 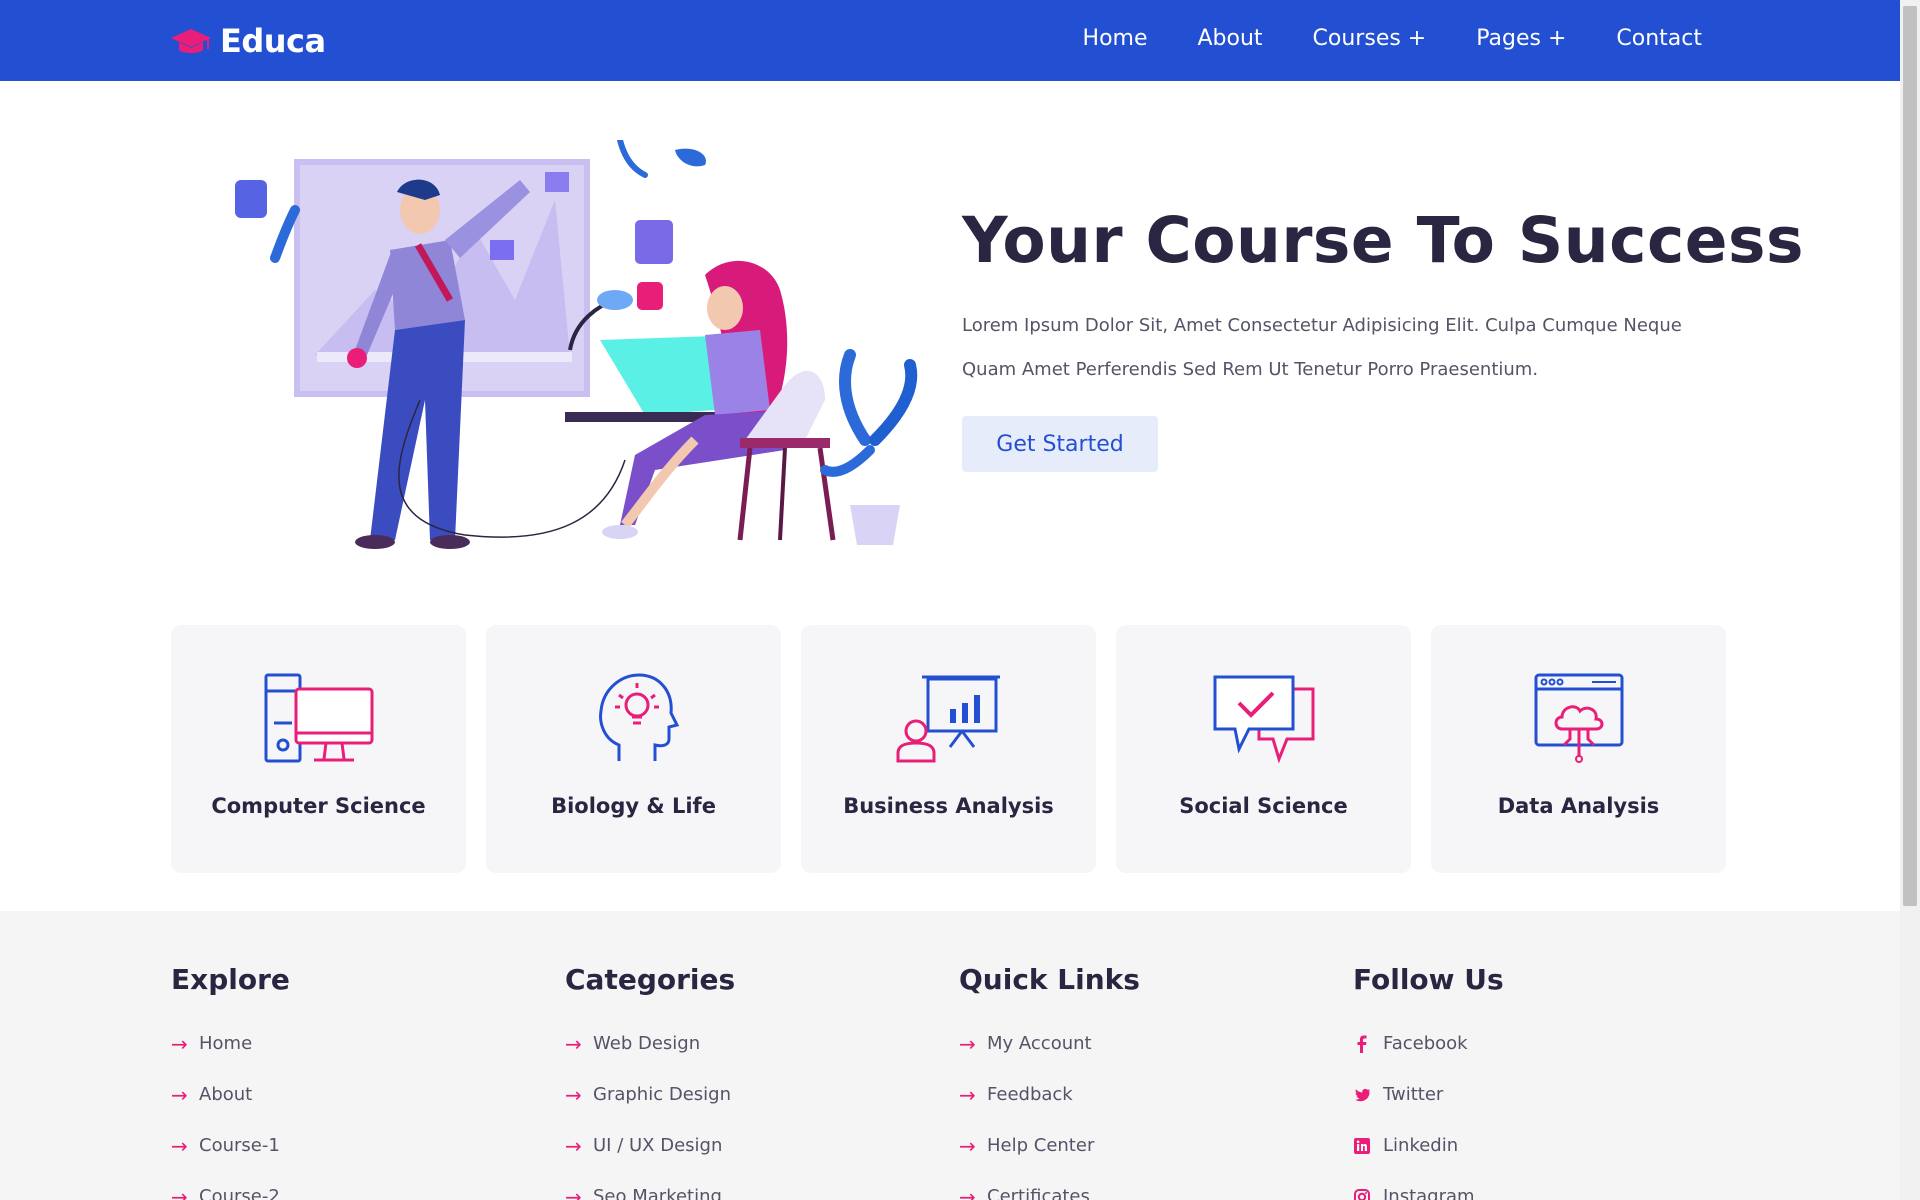 What do you see at coordinates (226, 1094) in the screenshot?
I see `footer-link-label: About` at bounding box center [226, 1094].